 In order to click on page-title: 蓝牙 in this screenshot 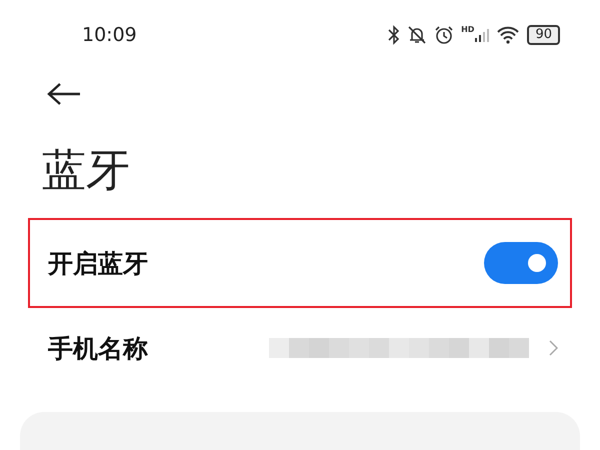, I will do `click(86, 171)`.